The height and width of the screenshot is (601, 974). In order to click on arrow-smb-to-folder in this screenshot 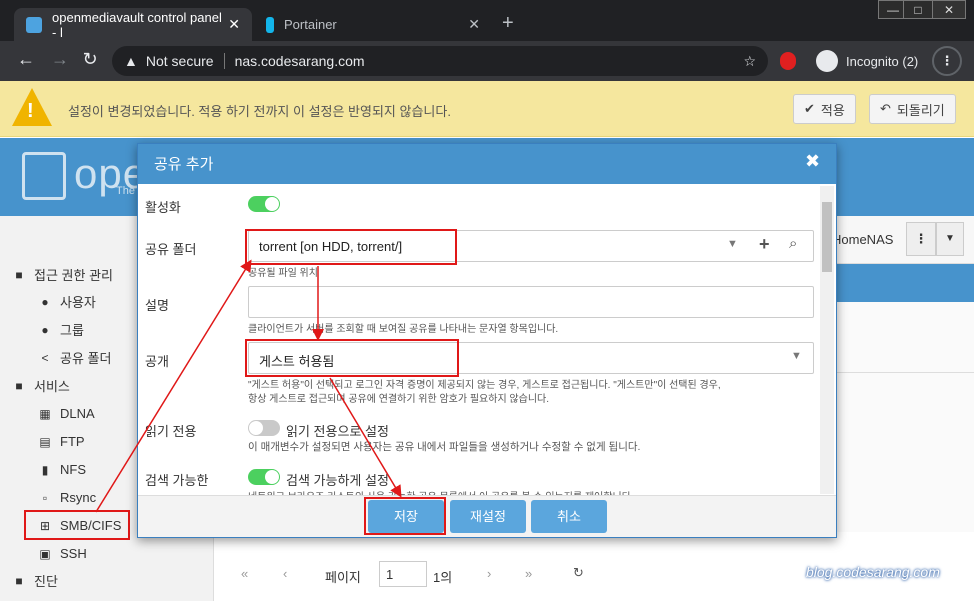, I will do `click(173, 386)`.